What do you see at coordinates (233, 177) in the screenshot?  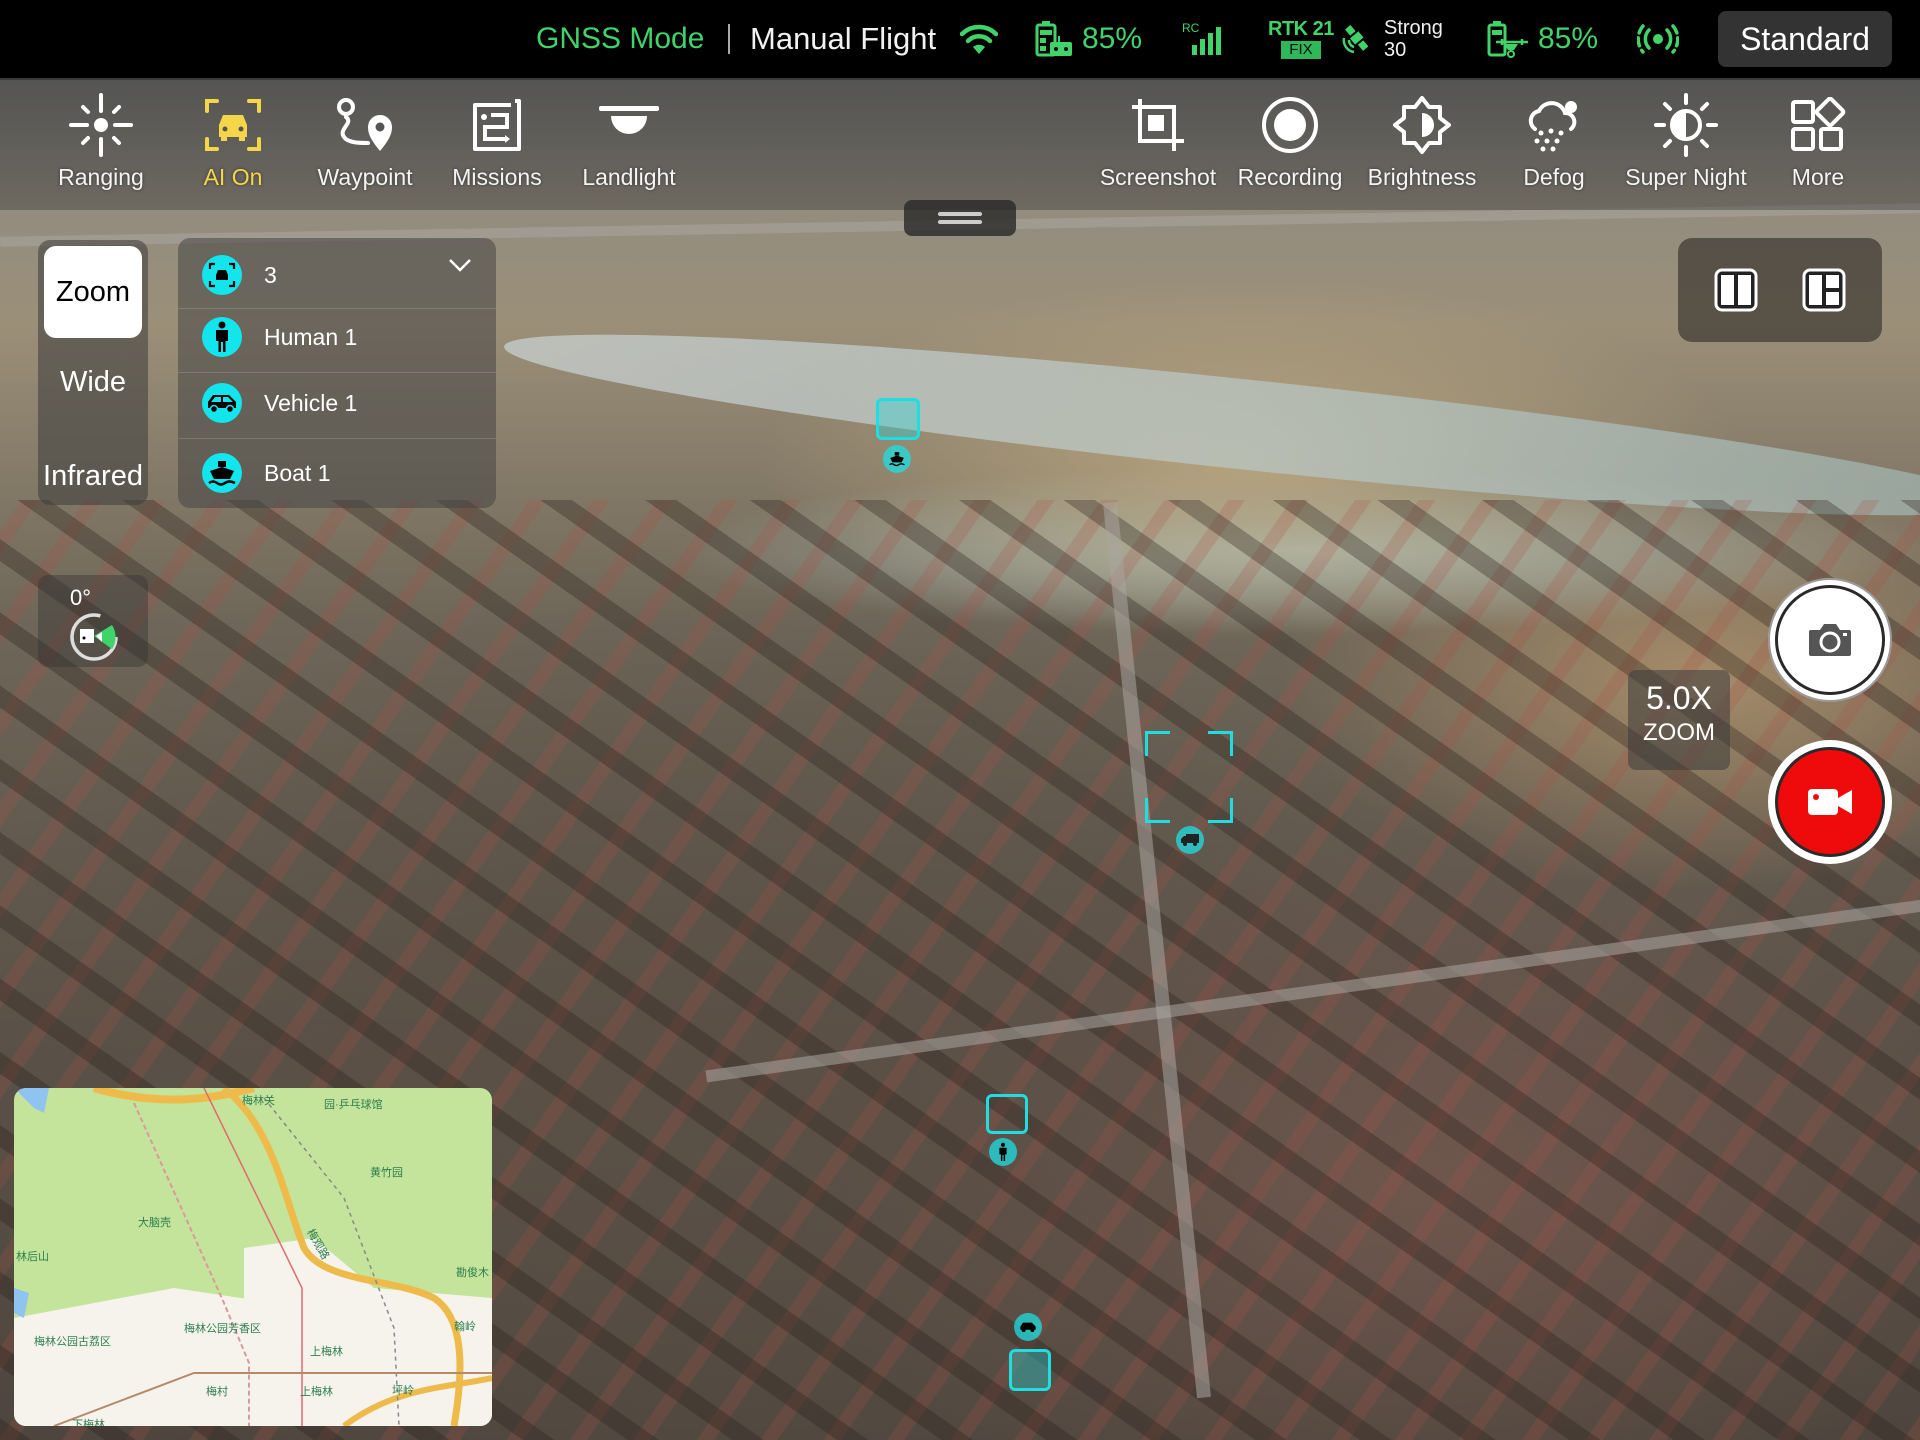 I see `tool-label: AI On` at bounding box center [233, 177].